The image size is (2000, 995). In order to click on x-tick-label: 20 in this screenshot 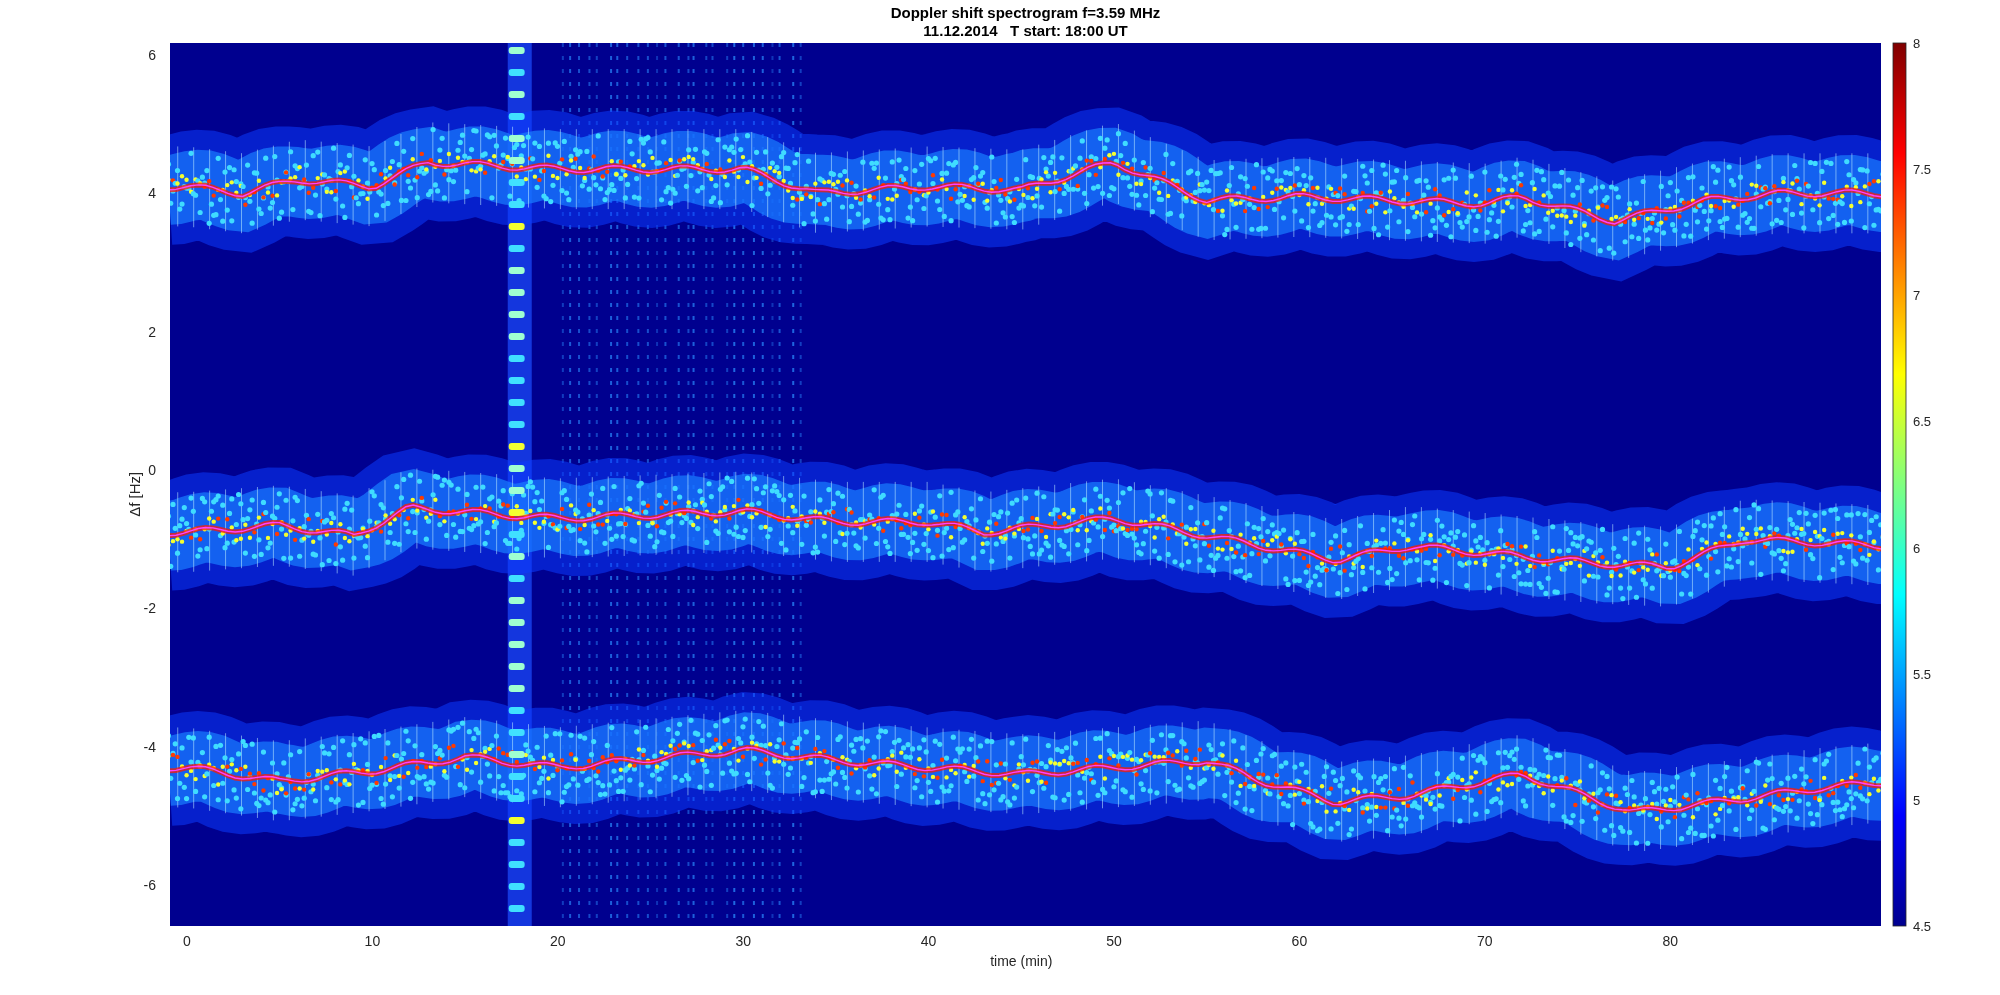, I will do `click(558, 941)`.